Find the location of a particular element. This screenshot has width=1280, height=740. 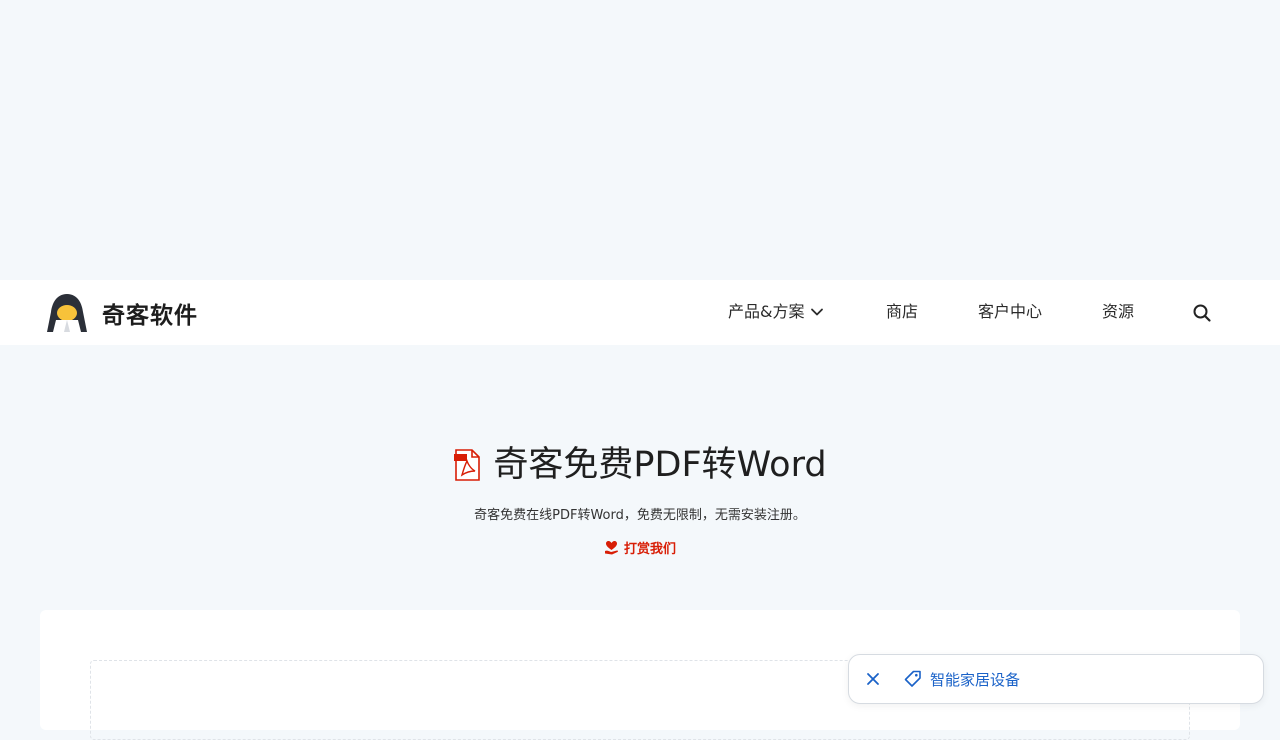

nav-store: 商店 is located at coordinates (902, 312).